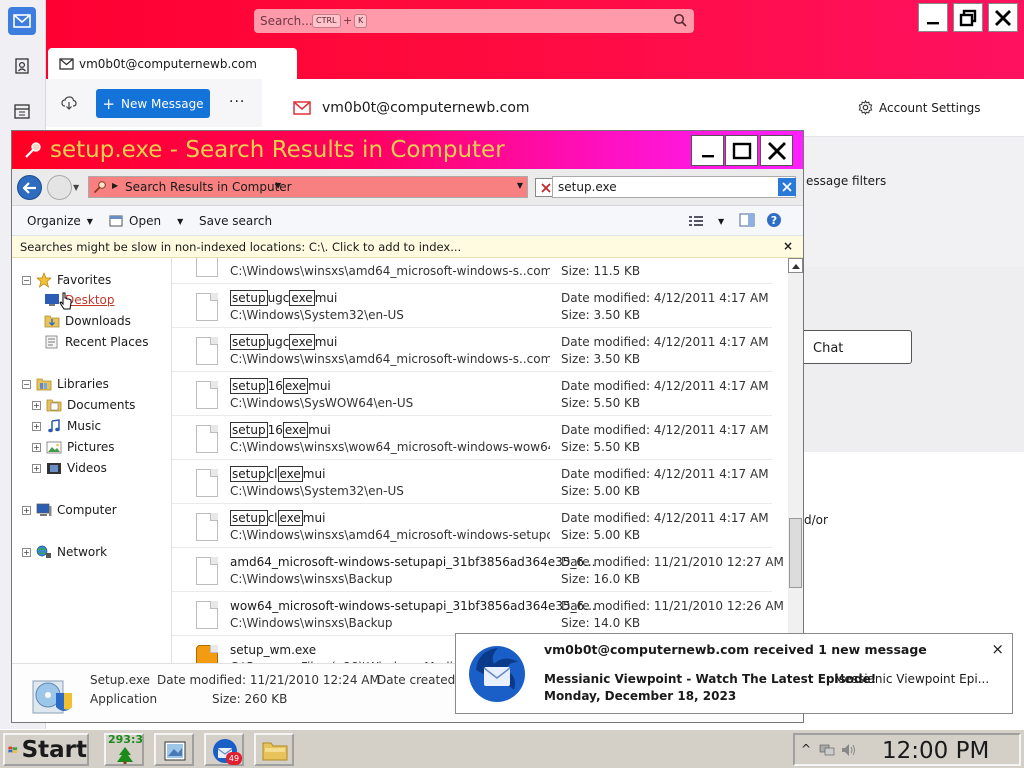 Image resolution: width=1024 pixels, height=768 pixels. Describe the element at coordinates (101, 405) in the screenshot. I see `nav-documents-label: Documents` at that location.